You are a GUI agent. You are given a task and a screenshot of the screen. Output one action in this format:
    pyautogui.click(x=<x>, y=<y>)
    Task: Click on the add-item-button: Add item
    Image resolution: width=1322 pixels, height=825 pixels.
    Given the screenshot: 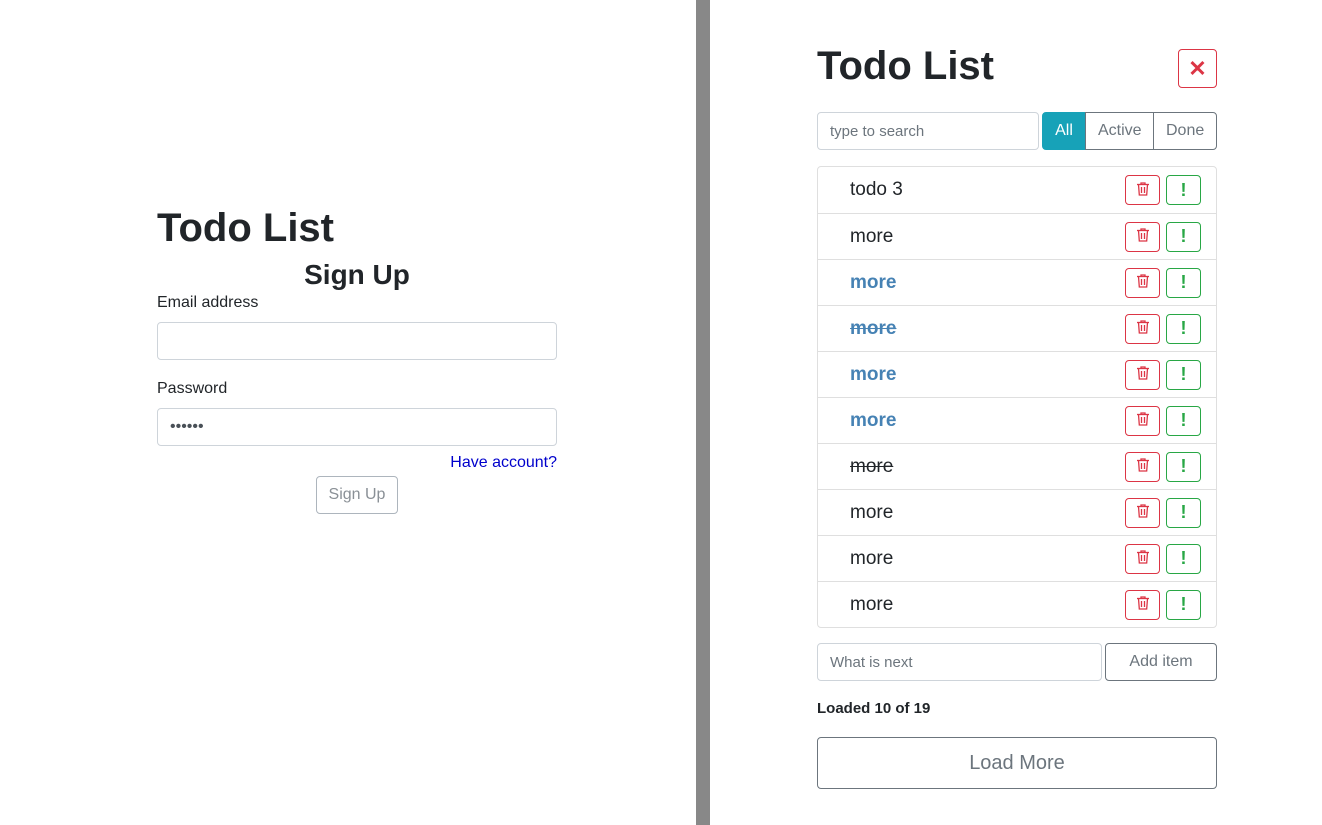 What is the action you would take?
    pyautogui.click(x=1161, y=662)
    